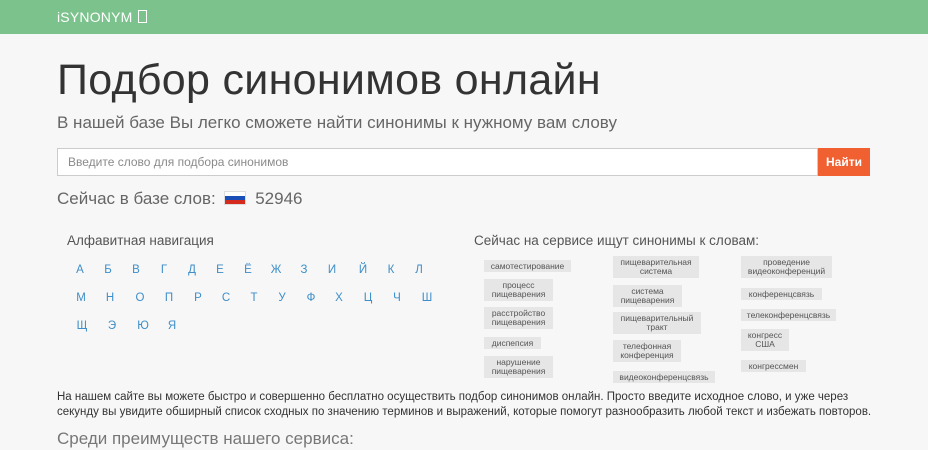  What do you see at coordinates (142, 16) in the screenshot?
I see `brand-icon` at bounding box center [142, 16].